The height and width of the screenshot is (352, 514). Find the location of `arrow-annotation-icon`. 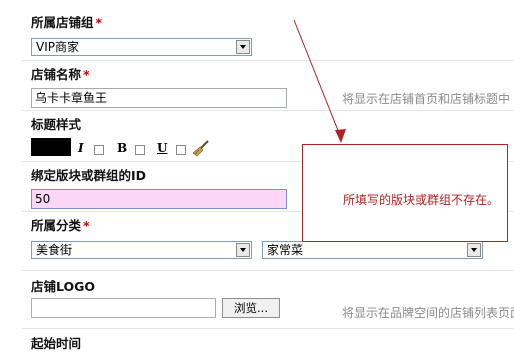

arrow-annotation-icon is located at coordinates (319, 81).